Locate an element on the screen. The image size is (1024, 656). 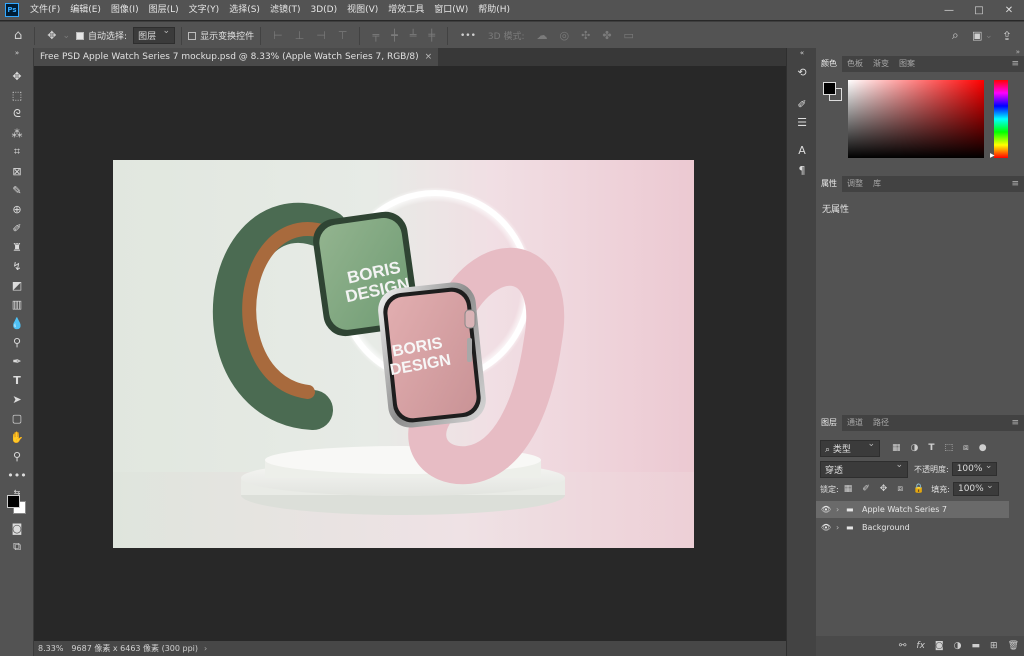
filter-pixel-icon: ▦ is located at coordinates (896, 448).